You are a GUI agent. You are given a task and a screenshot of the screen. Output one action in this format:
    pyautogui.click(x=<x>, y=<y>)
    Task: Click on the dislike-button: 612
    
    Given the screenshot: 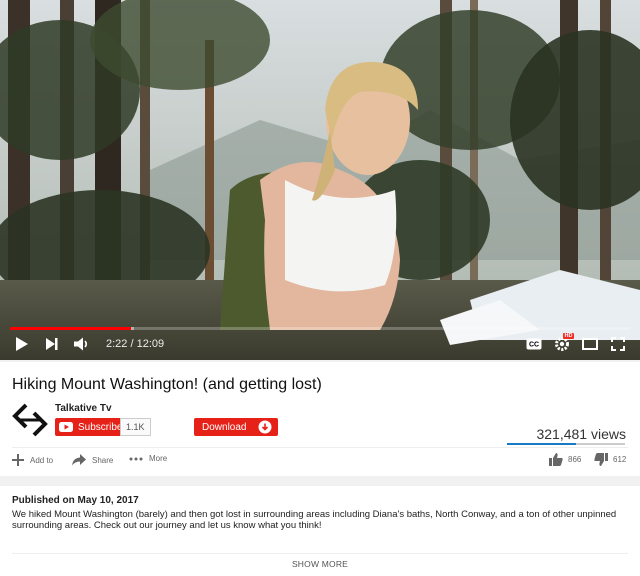 What is the action you would take?
    pyautogui.click(x=610, y=459)
    